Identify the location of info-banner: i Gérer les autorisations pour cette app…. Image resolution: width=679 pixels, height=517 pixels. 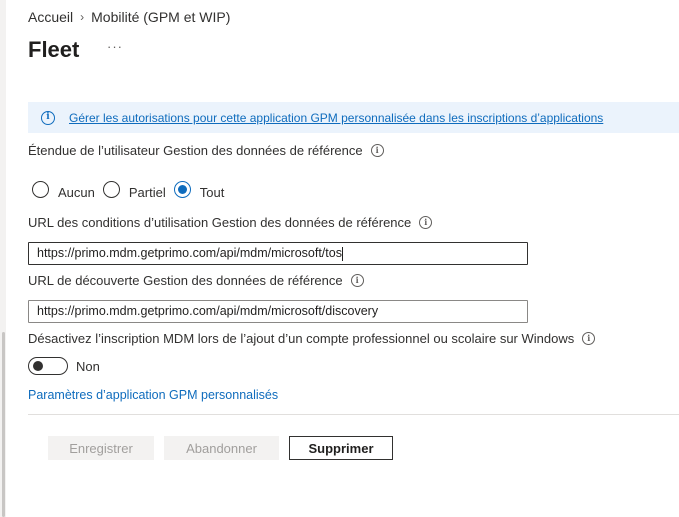
(353, 117).